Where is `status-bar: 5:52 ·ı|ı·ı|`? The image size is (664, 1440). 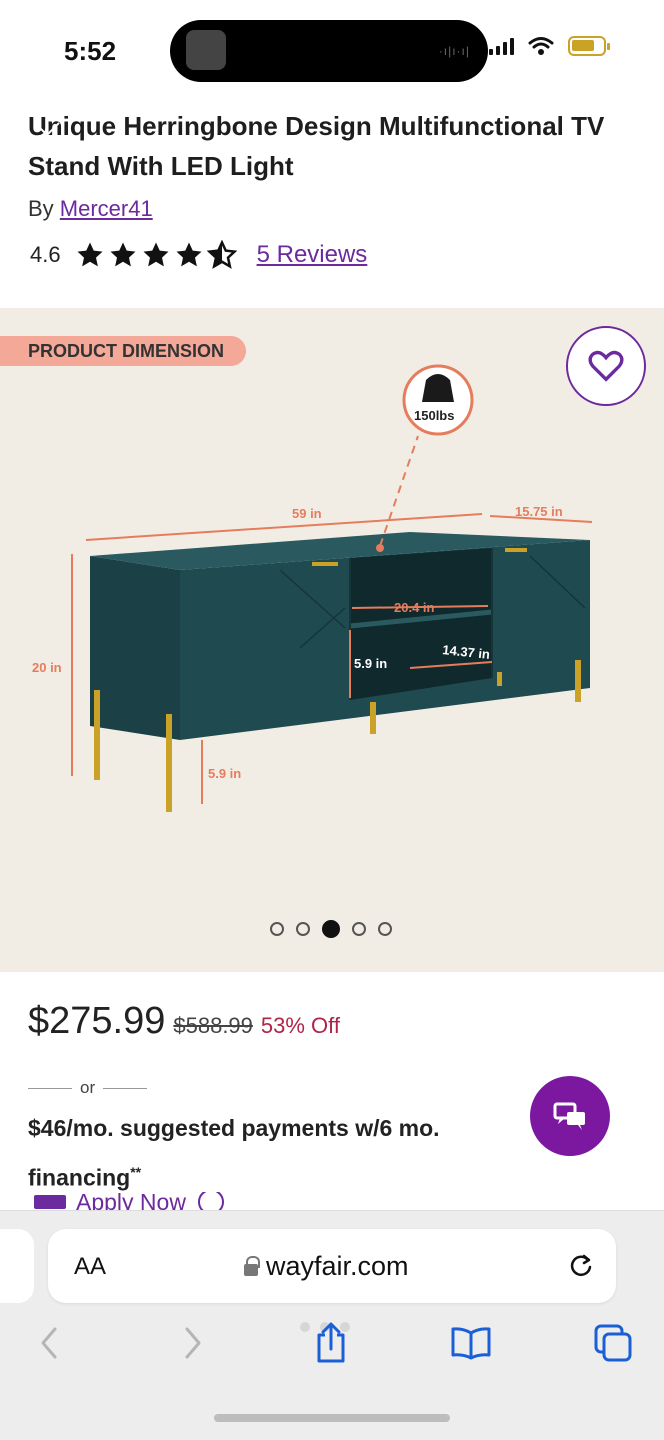 status-bar: 5:52 ·ı|ı·ı| is located at coordinates (332, 50).